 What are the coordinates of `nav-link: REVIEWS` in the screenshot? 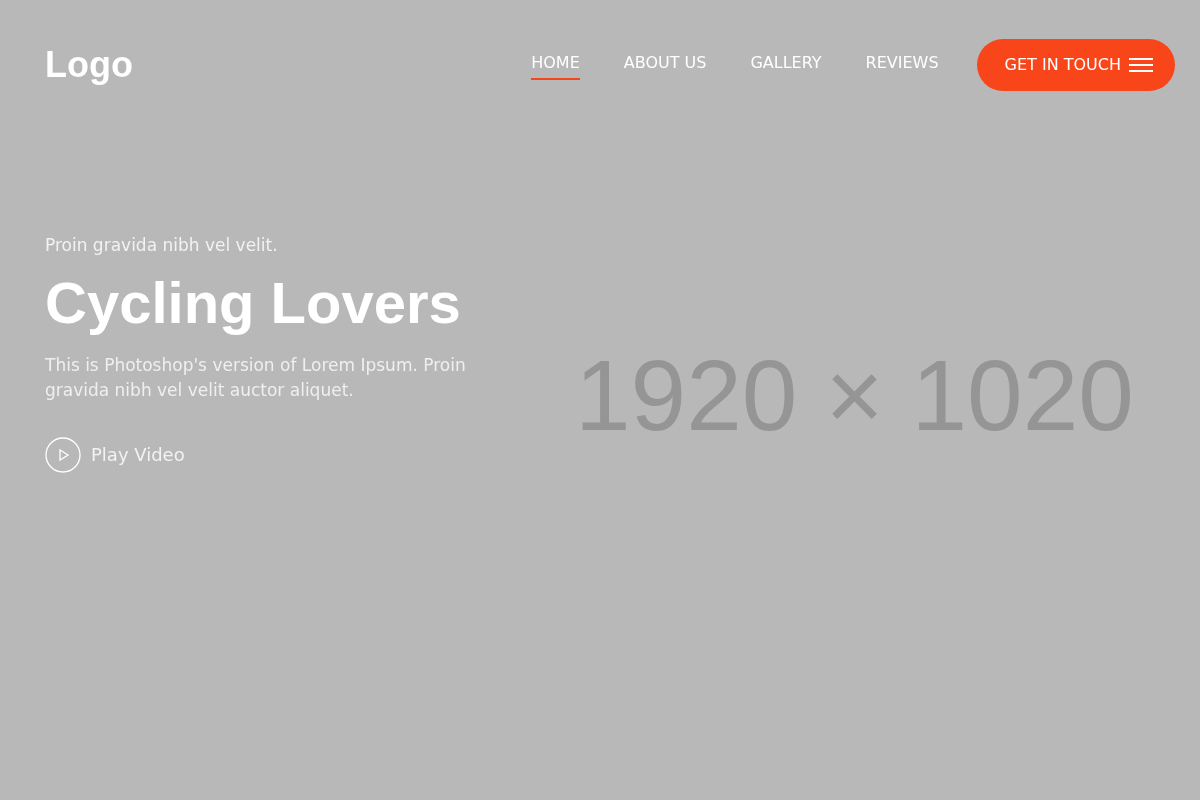 It's located at (902, 64).